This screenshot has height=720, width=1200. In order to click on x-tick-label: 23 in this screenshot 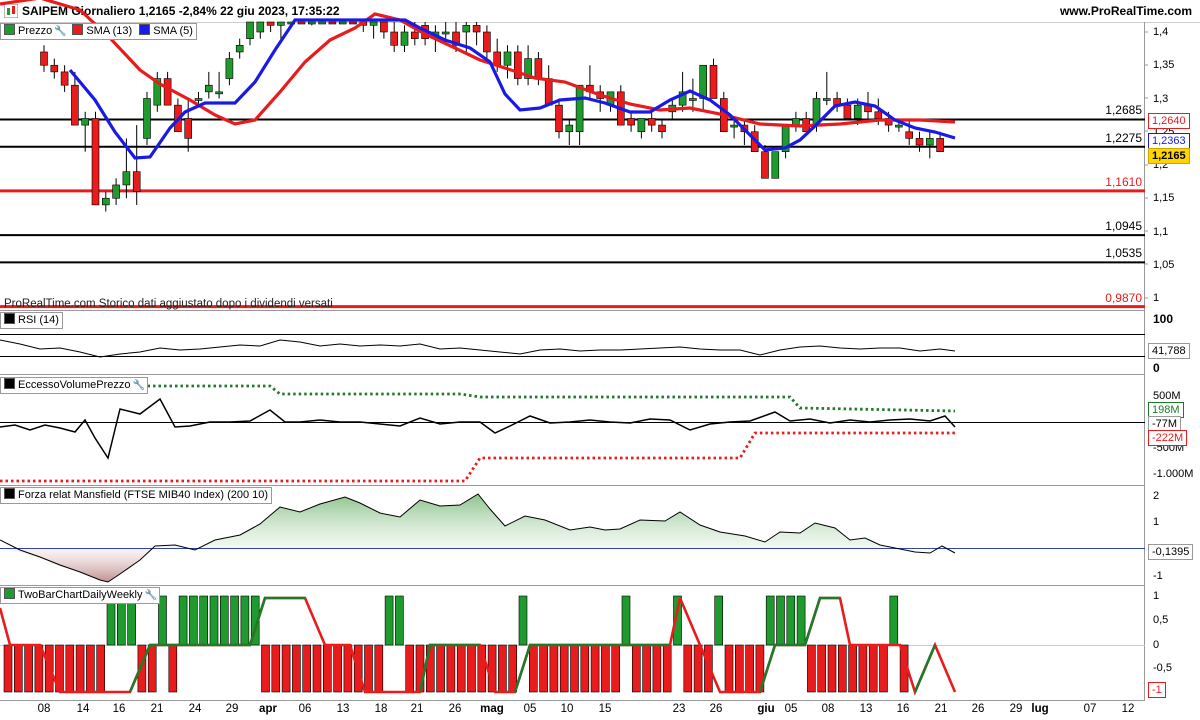, I will do `click(679, 709)`.